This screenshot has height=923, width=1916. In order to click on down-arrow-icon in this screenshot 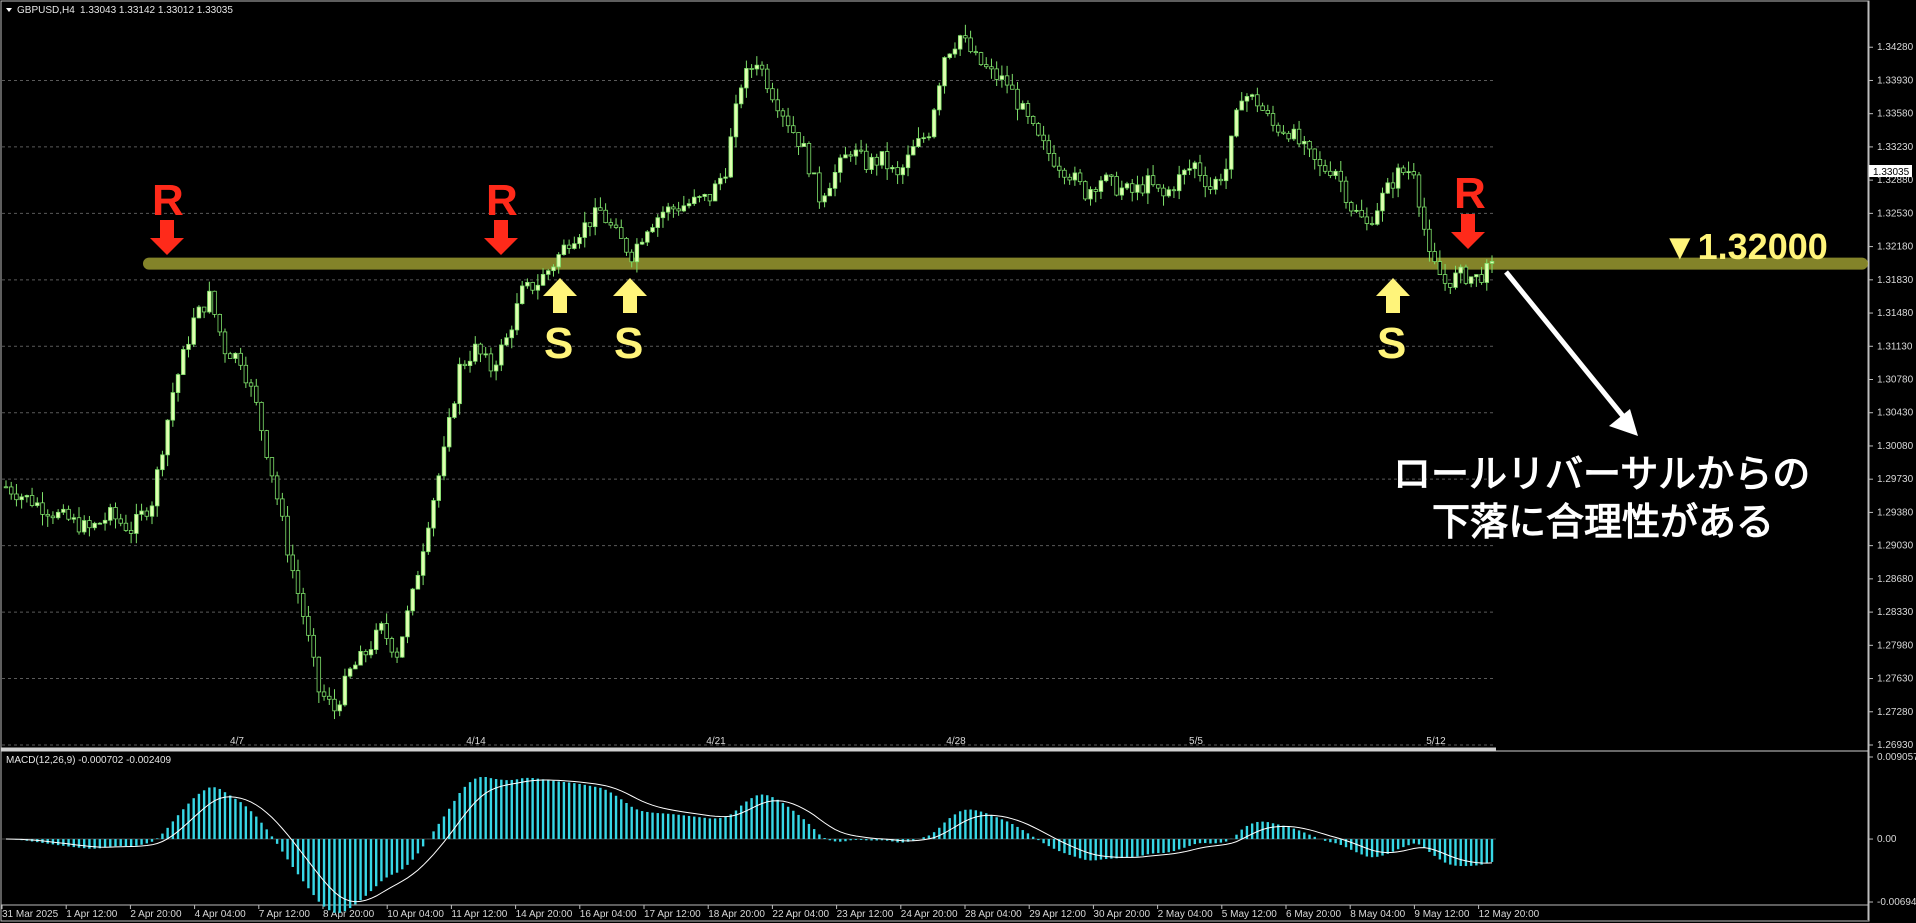, I will do `click(1468, 231)`.